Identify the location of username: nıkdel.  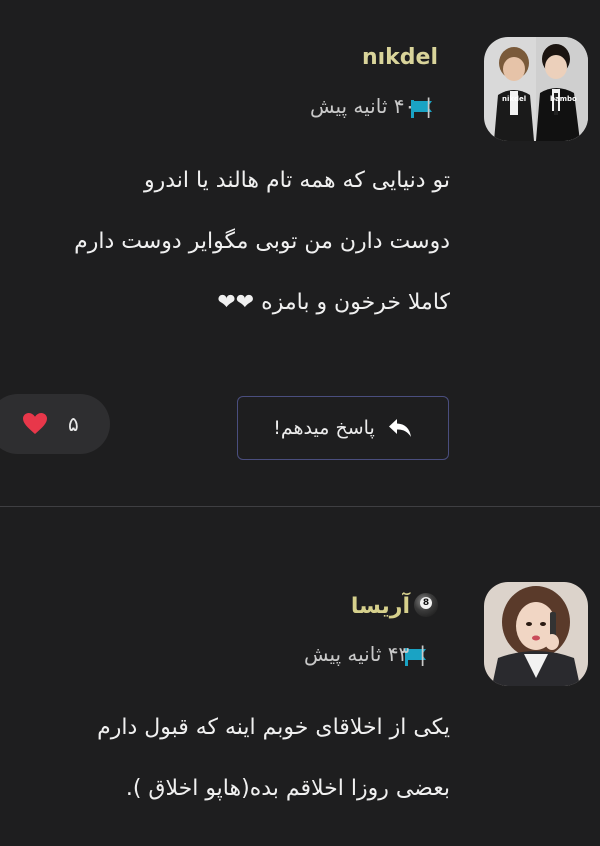
(400, 57).